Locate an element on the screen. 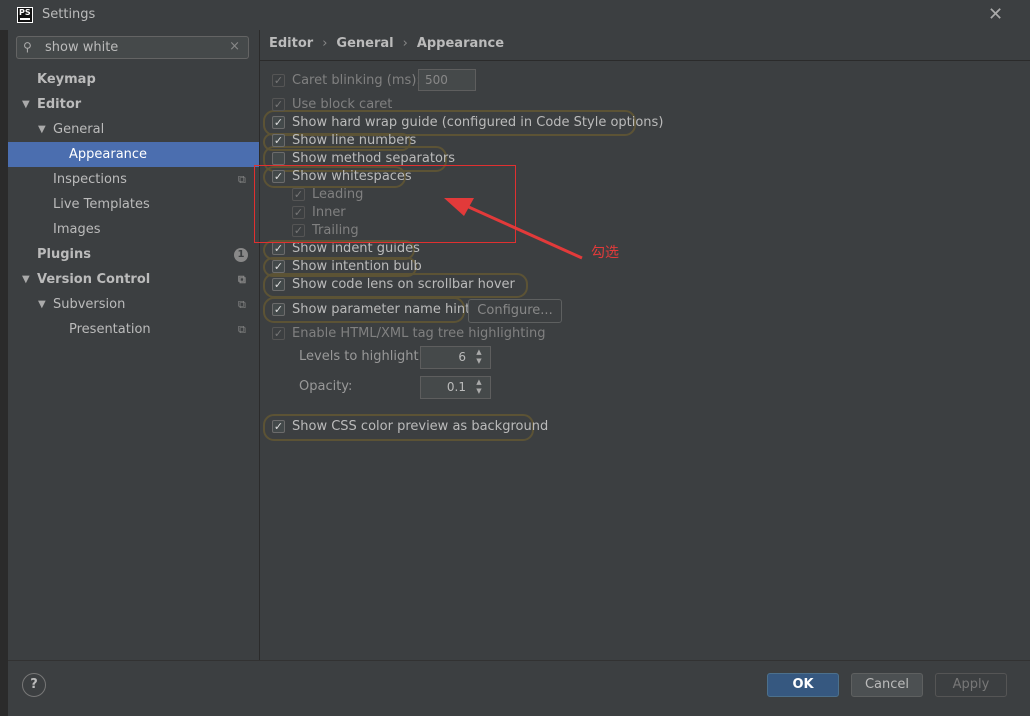 Image resolution: width=1030 pixels, height=716 pixels. tree-item-label: Version Control is located at coordinates (94, 279).